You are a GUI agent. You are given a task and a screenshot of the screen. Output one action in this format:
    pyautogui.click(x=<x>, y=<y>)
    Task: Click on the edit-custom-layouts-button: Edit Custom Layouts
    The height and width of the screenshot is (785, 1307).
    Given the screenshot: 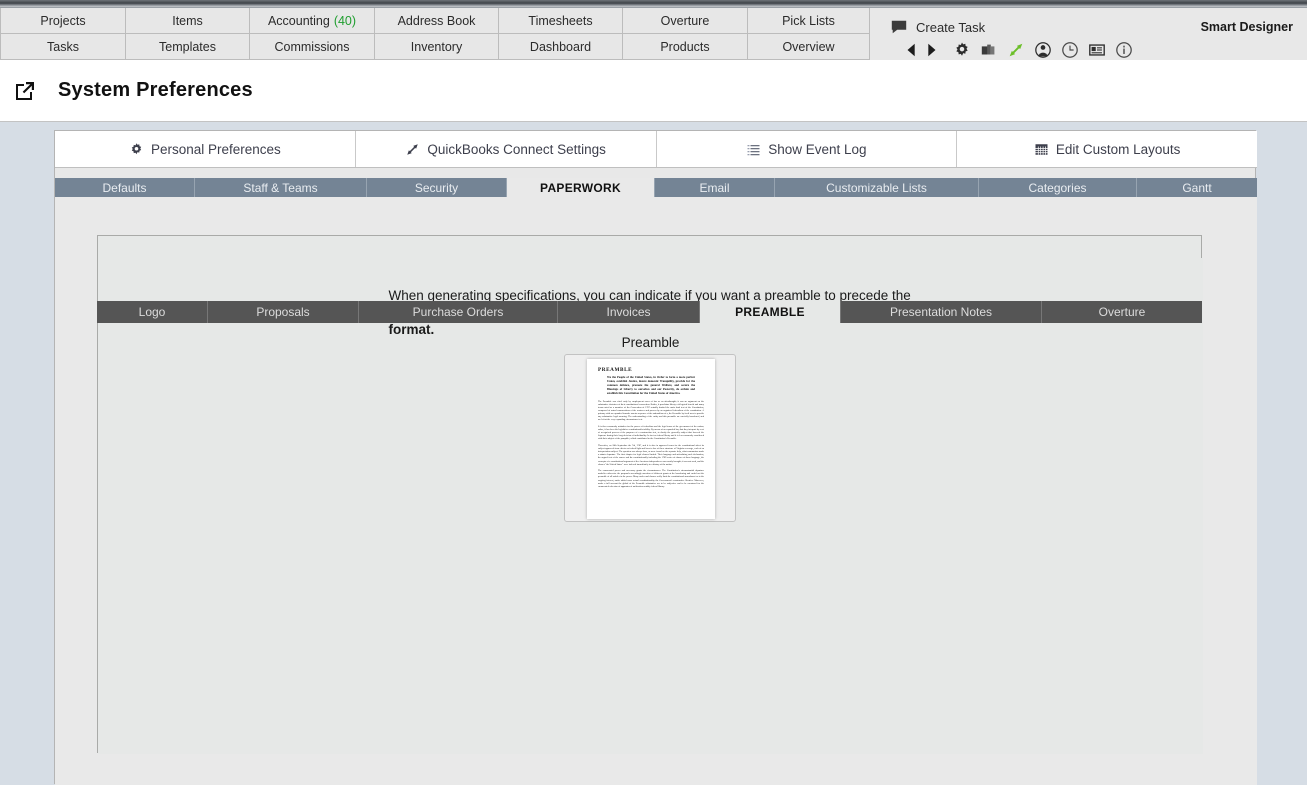 What is the action you would take?
    pyautogui.click(x=1107, y=149)
    